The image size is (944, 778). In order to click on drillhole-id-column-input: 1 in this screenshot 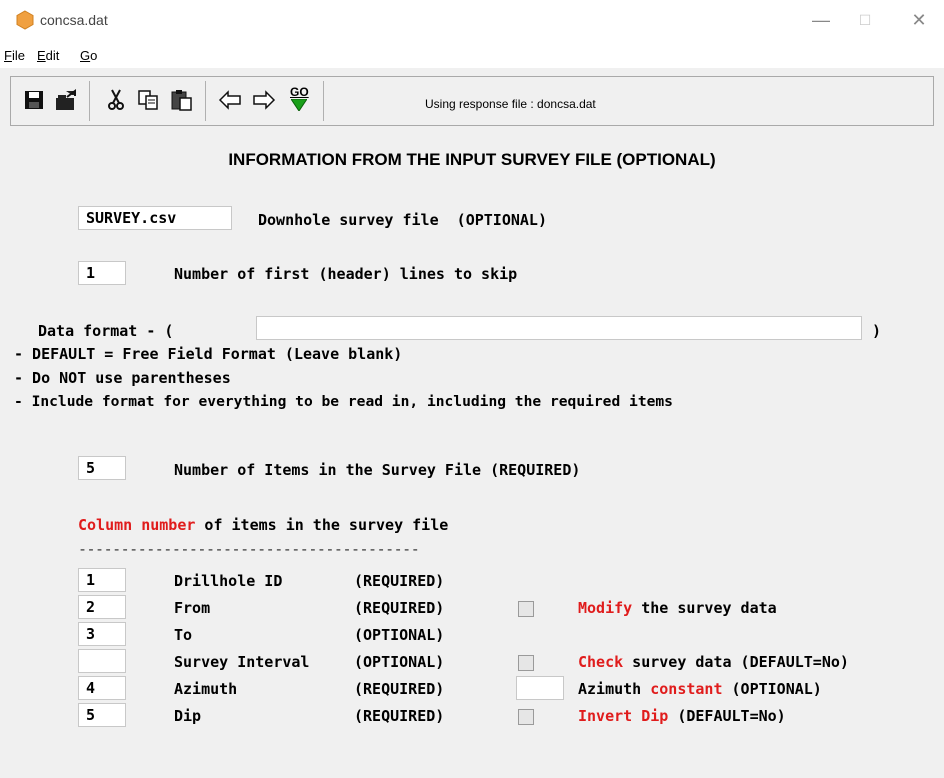, I will do `click(102, 580)`.